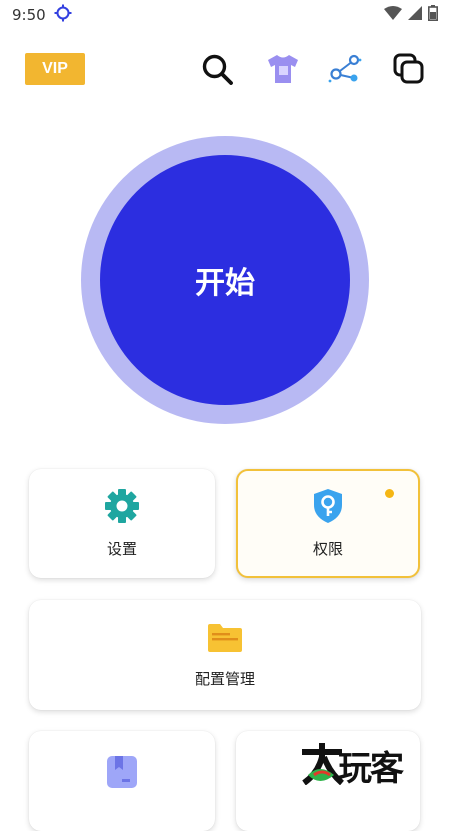 The height and width of the screenshot is (831, 450). I want to click on search-icon, so click(217, 69).